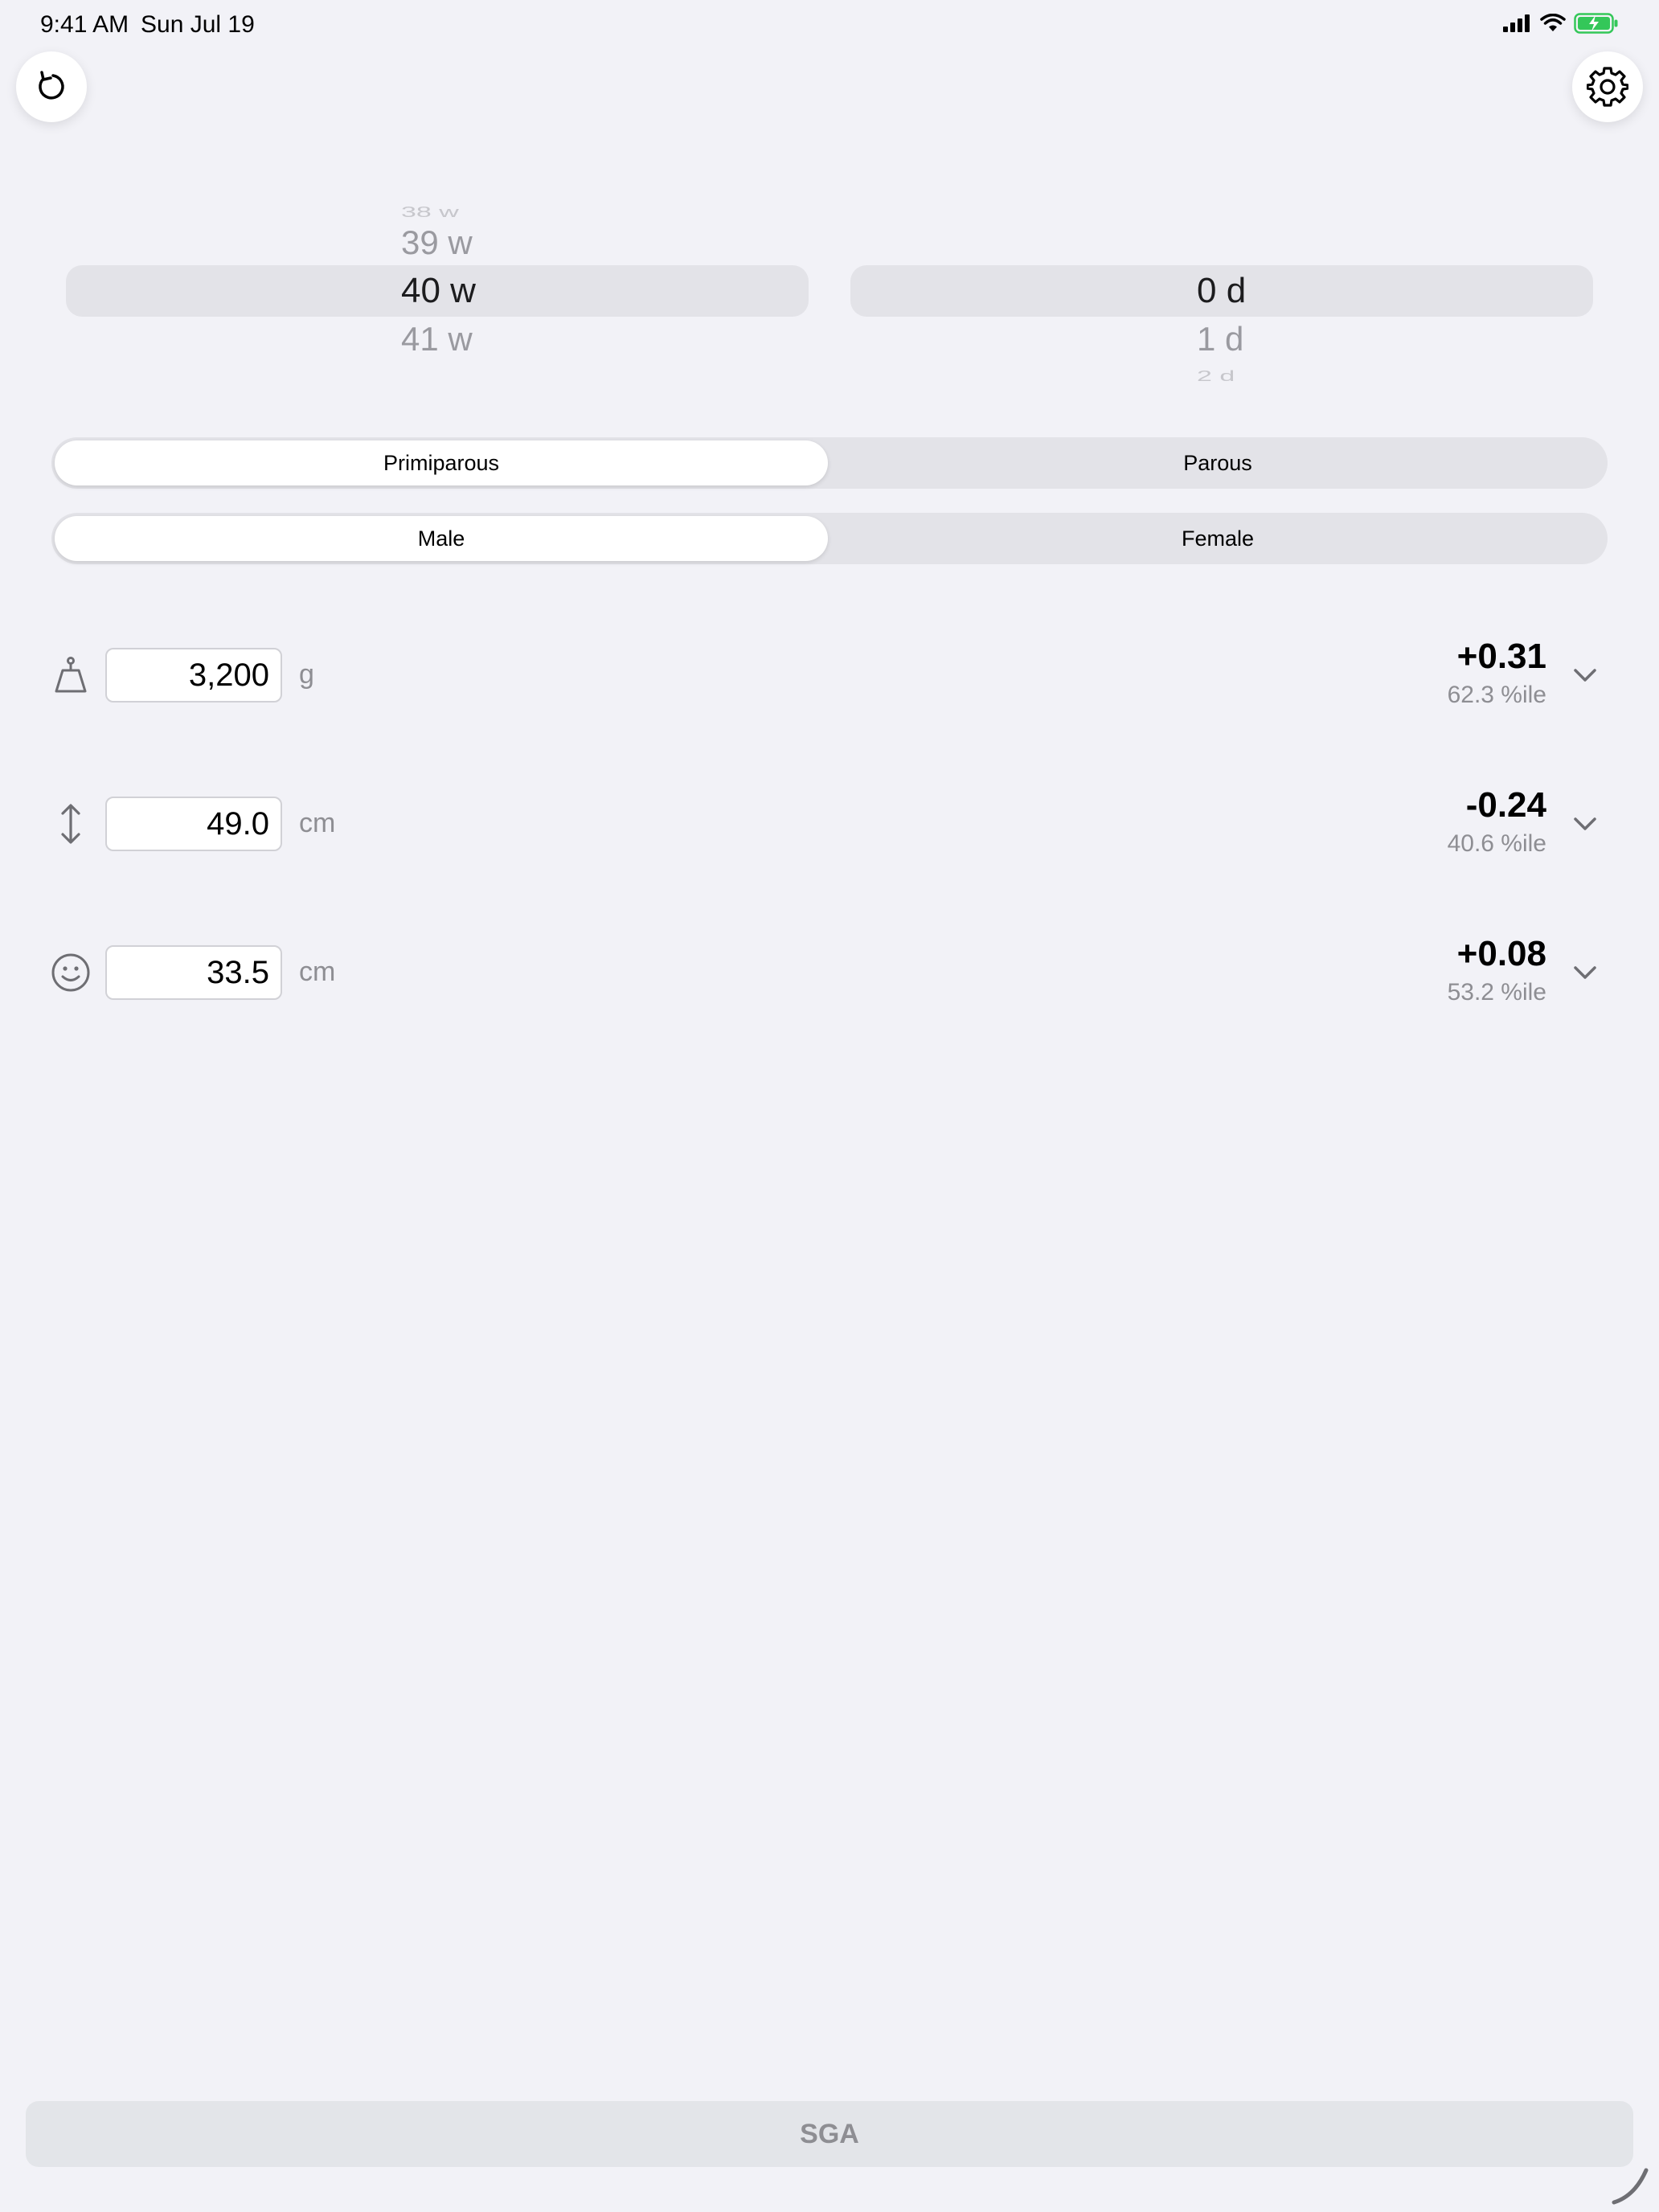  What do you see at coordinates (1501, 953) in the screenshot?
I see `head-circumference-zscore: +0.08` at bounding box center [1501, 953].